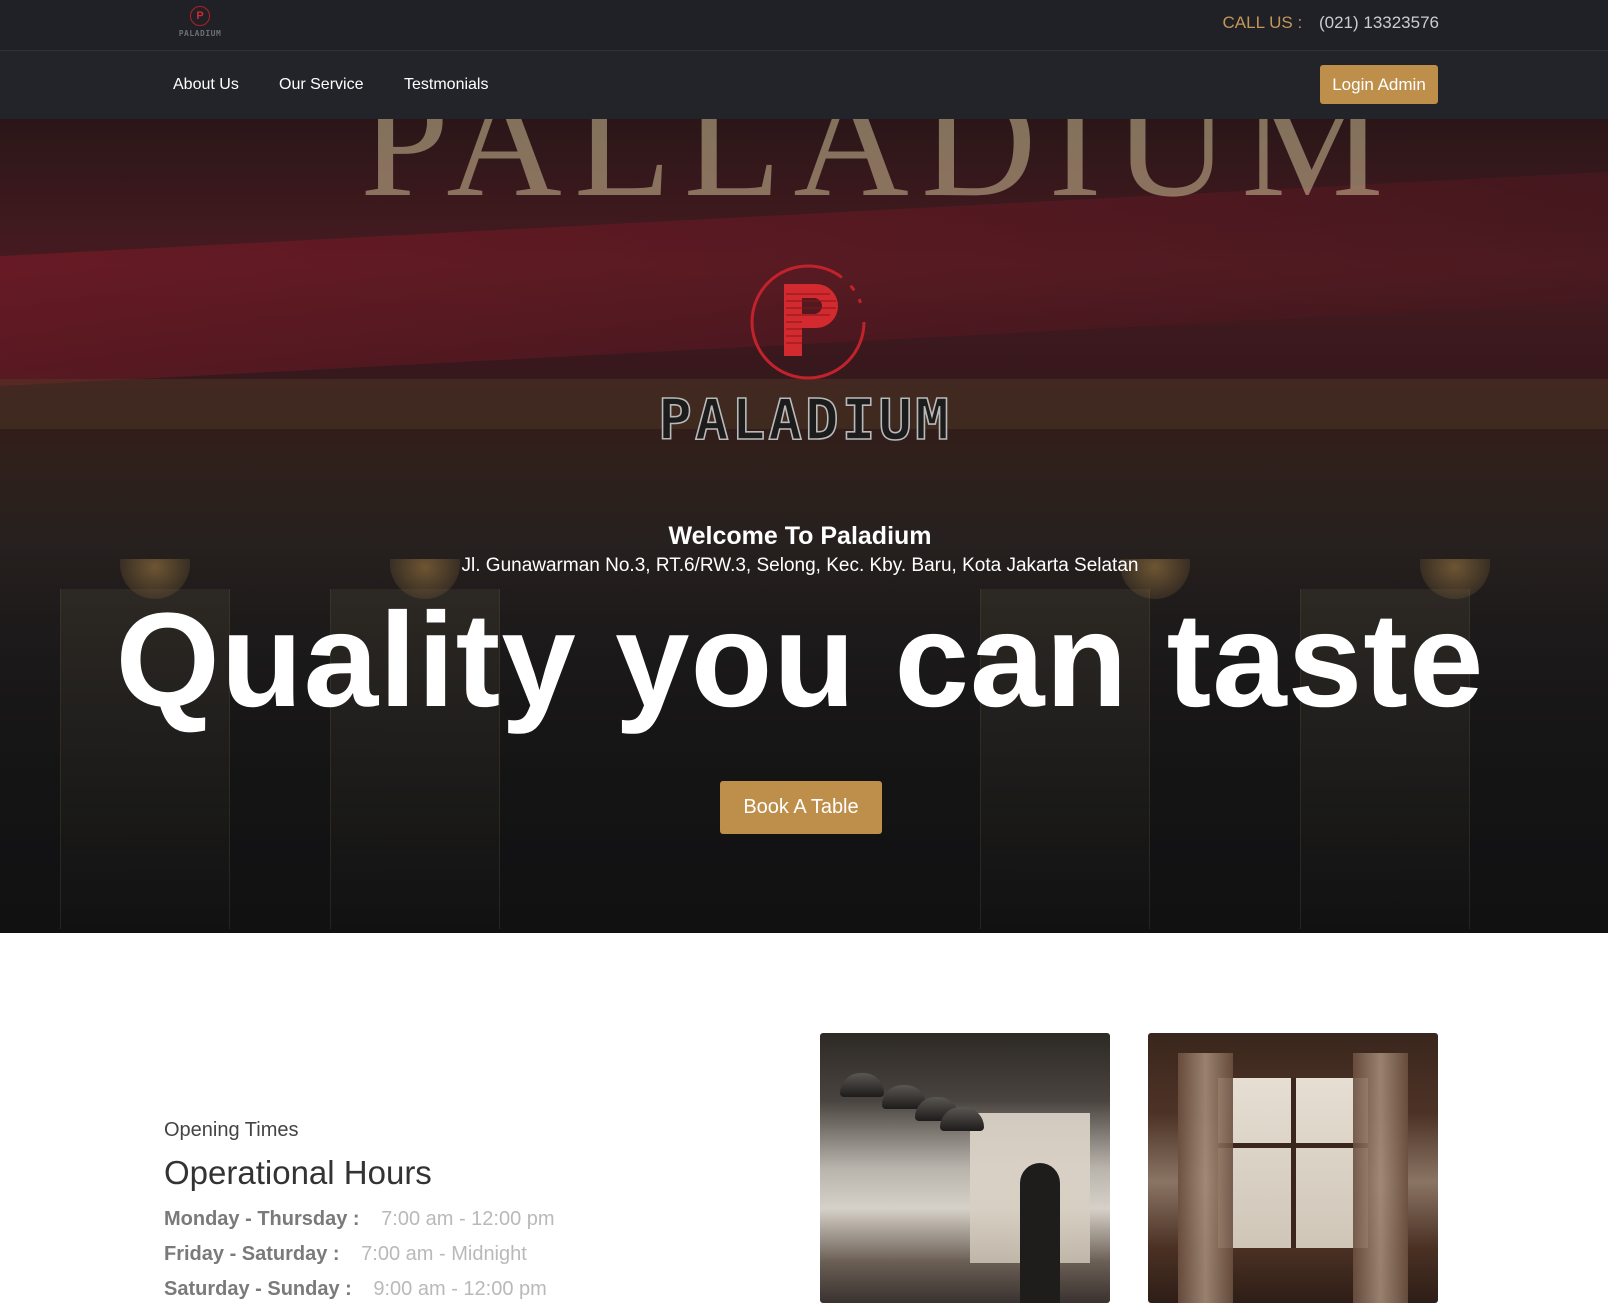  Describe the element at coordinates (965, 1168) in the screenshot. I see `restaurant-interior-photo` at that location.